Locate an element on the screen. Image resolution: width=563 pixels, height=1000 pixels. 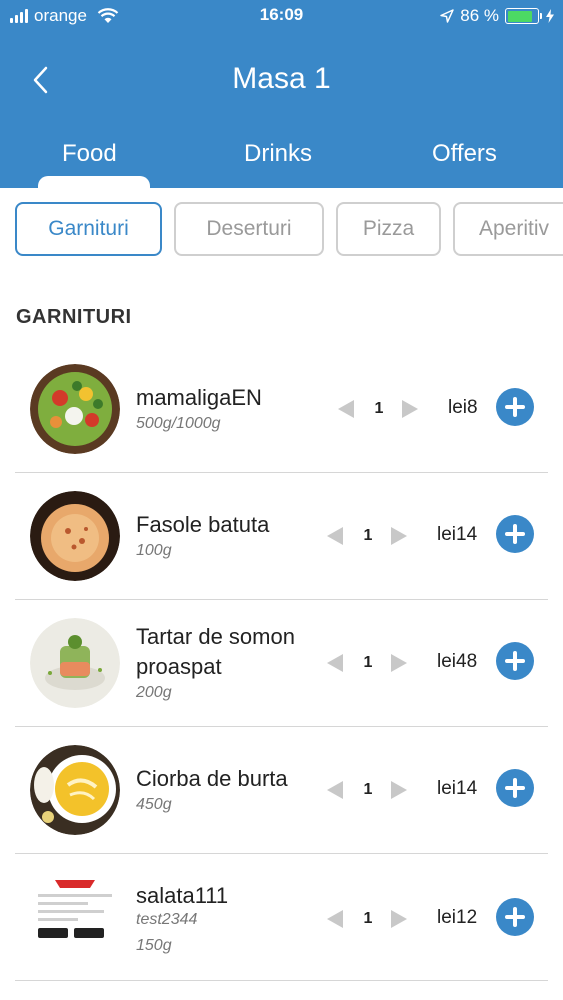
item-weight: 100g is located at coordinates (154, 550).